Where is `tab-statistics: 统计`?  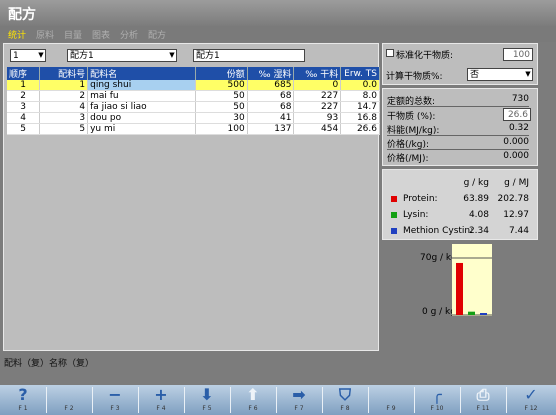
tab-statistics: 统计 is located at coordinates (17, 34).